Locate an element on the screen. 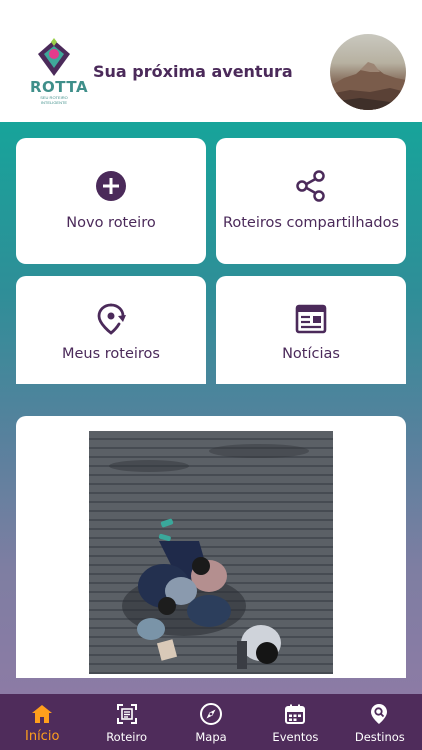 This screenshot has height=750, width=422. location-refresh-icon is located at coordinates (111, 319).